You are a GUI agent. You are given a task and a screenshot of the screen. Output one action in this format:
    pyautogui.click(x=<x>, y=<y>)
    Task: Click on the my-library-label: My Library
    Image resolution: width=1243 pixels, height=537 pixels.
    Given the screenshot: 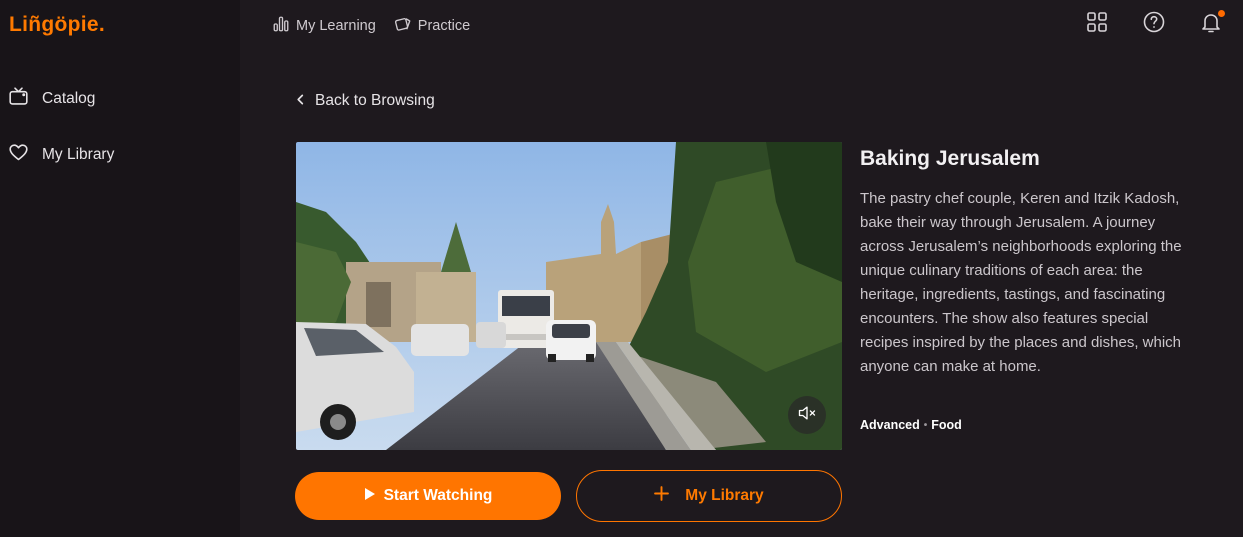 What is the action you would take?
    pyautogui.click(x=724, y=495)
    